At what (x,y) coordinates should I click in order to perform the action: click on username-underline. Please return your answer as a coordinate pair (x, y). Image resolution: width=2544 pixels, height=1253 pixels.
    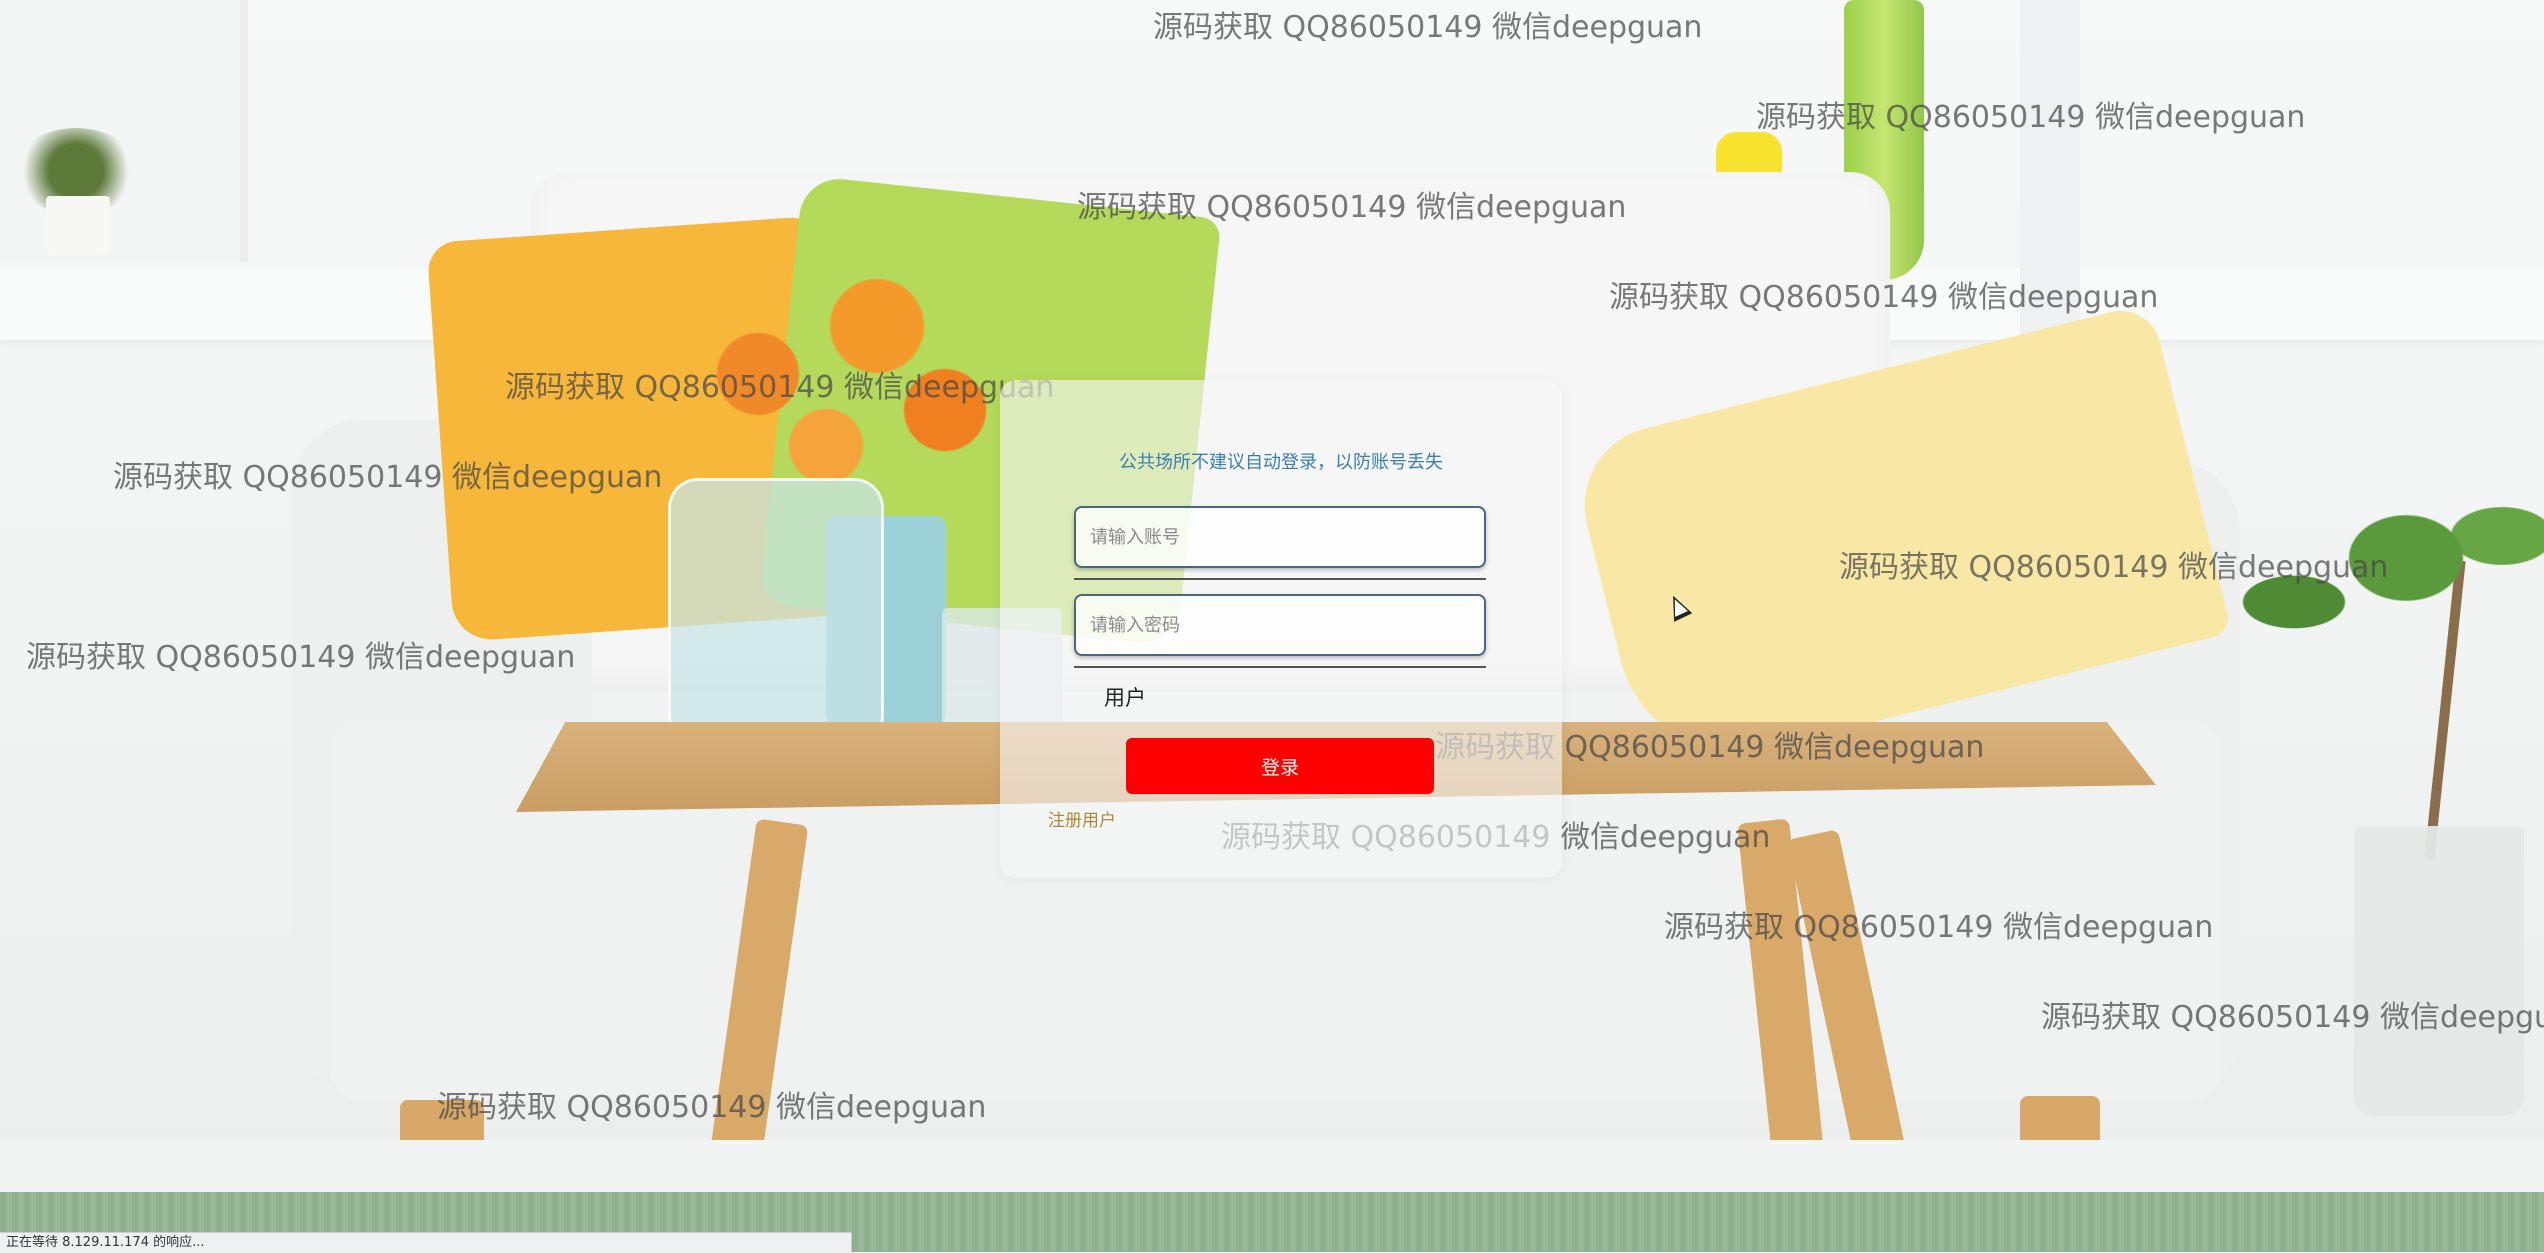
    Looking at the image, I should click on (1280, 579).